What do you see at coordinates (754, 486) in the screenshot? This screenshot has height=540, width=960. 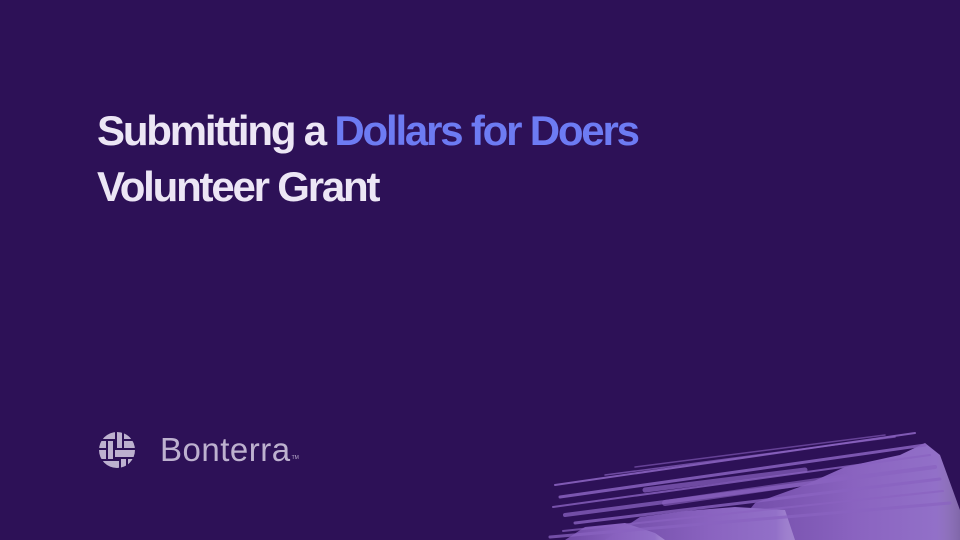 I see `paint-brush-stroke` at bounding box center [754, 486].